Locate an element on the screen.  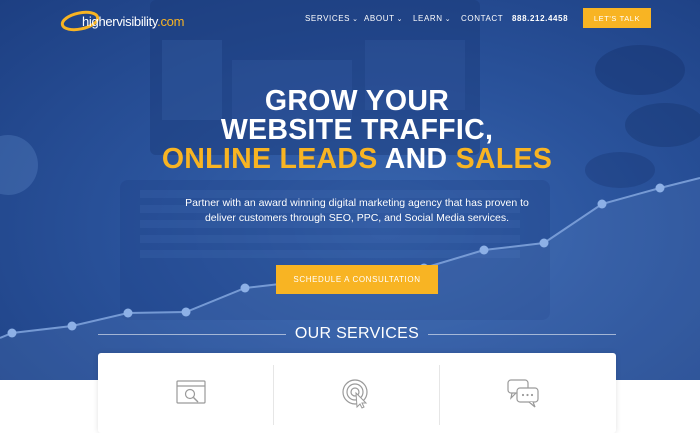
logo-suffix-text: .com is located at coordinates (171, 21).